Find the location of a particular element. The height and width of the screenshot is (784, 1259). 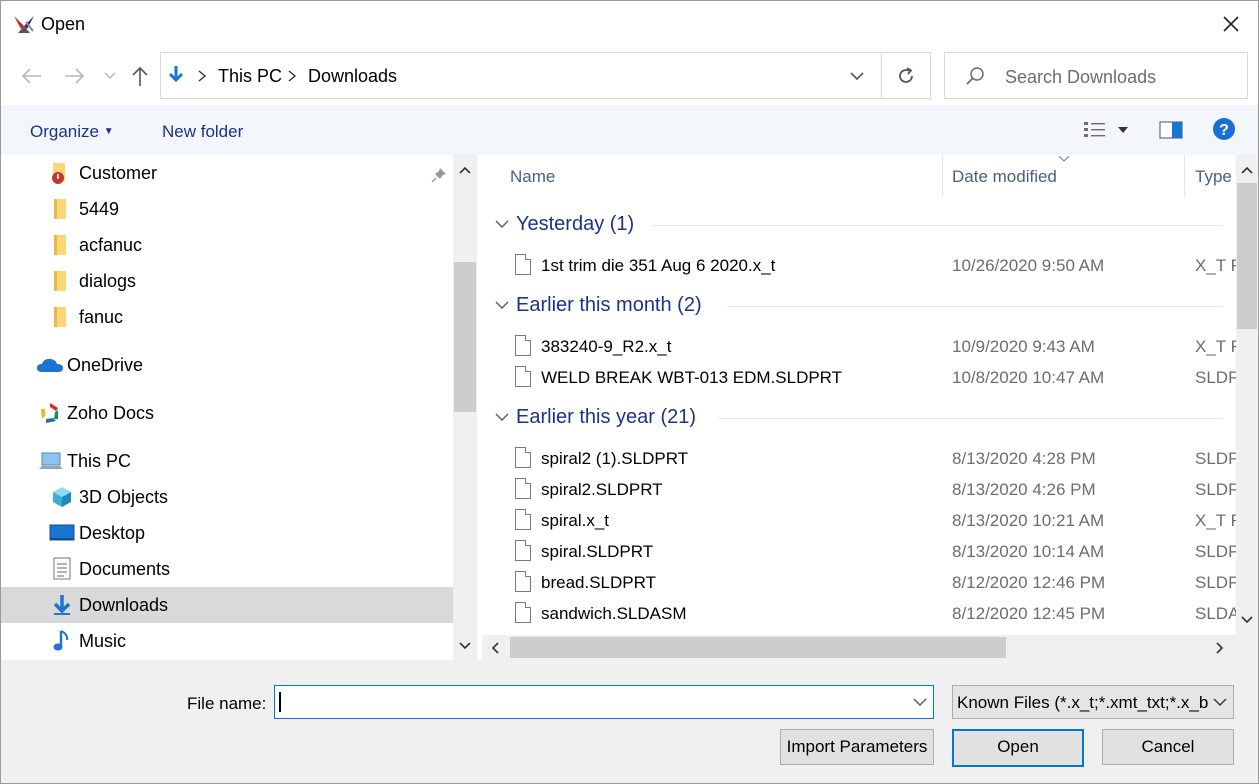

new-folder-button: New folder is located at coordinates (202, 132).